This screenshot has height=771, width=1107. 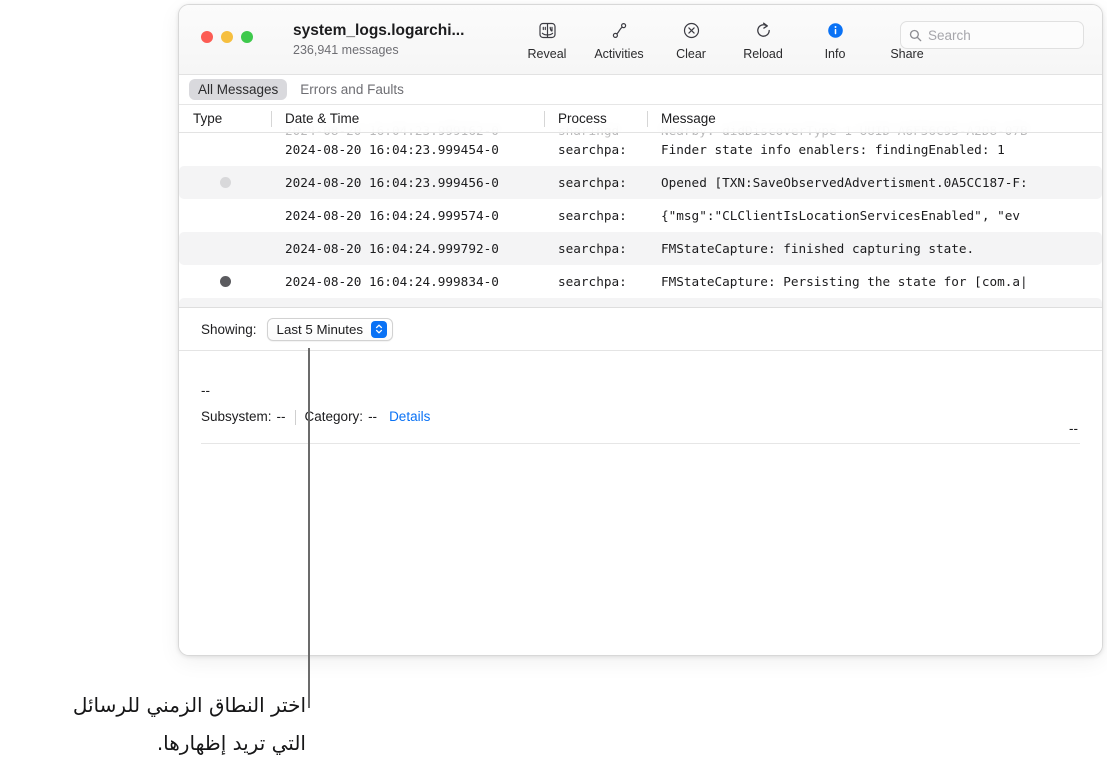 I want to click on callout-caption-line2: التي تريد إظهارها., so click(x=231, y=743).